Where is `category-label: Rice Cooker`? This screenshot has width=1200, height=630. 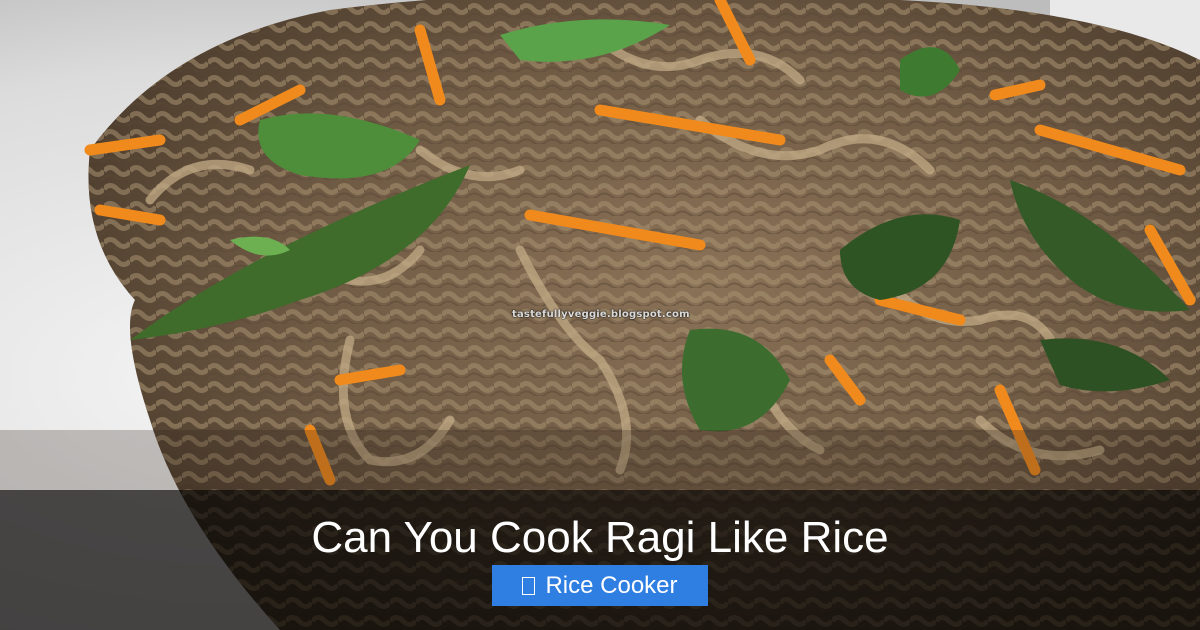
category-label: Rice Cooker is located at coordinates (611, 585).